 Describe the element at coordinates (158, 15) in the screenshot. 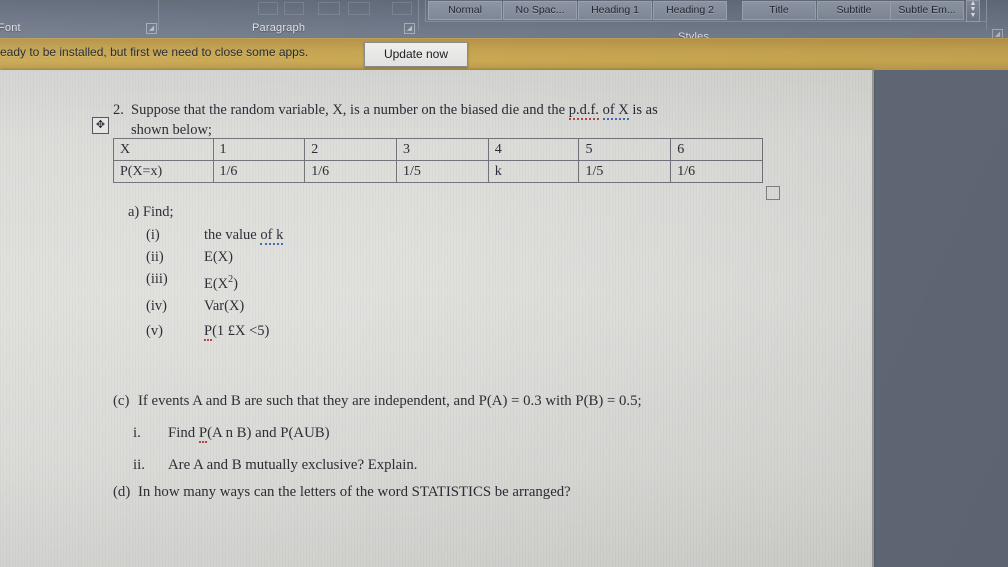

I see `ribbon-divider-font` at that location.